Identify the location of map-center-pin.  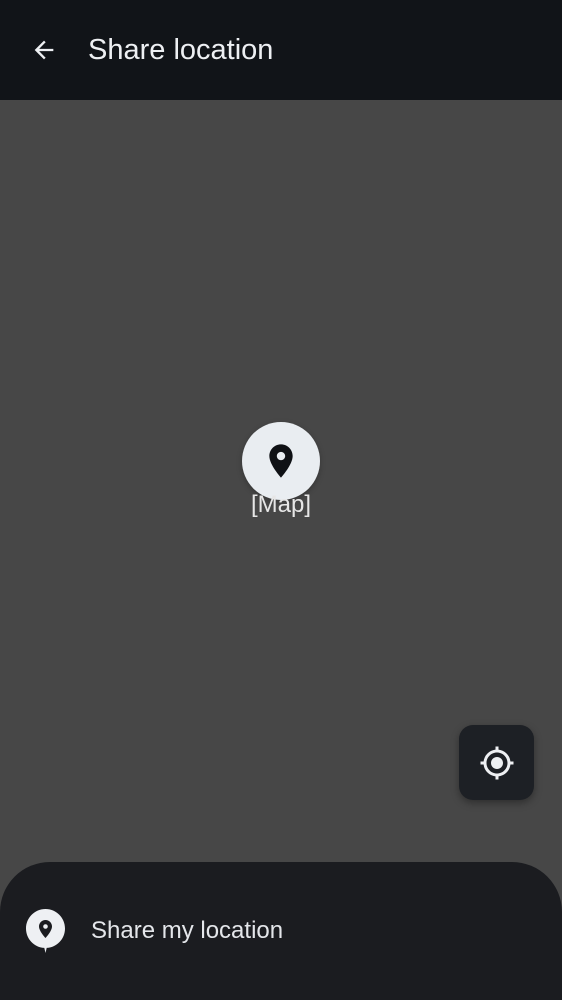
(281, 461).